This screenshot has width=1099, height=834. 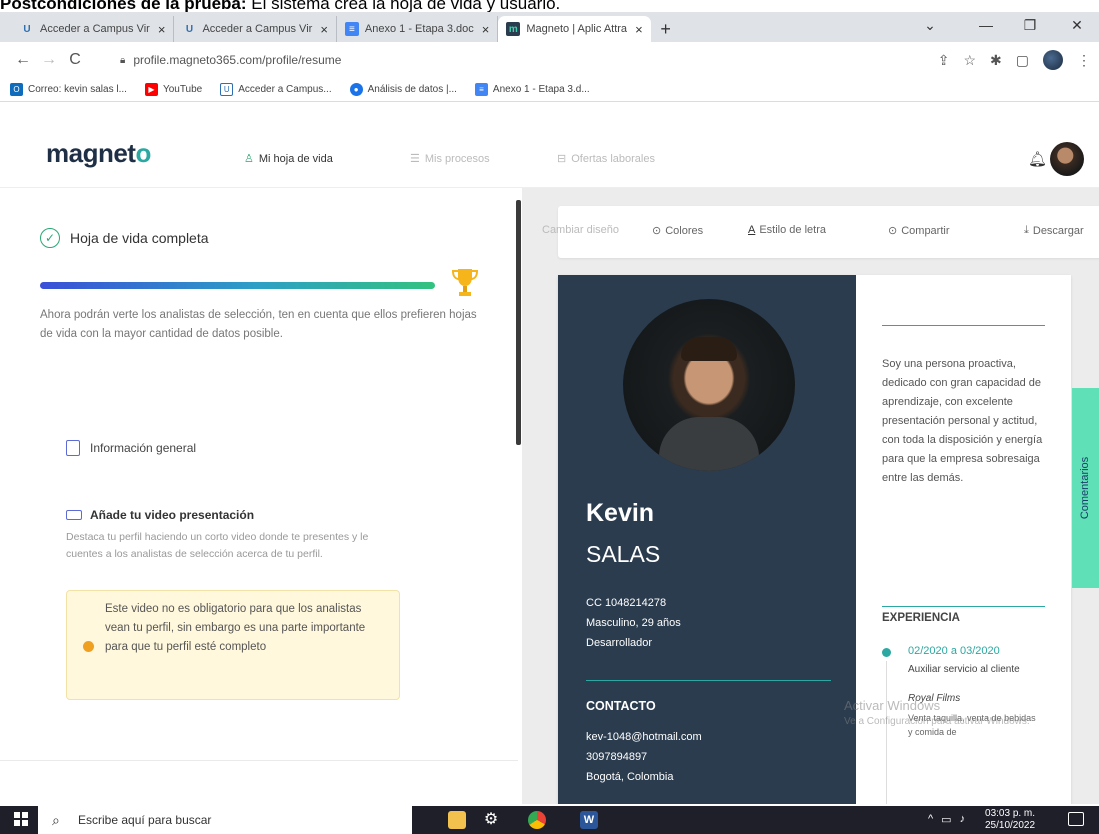 I want to click on change-design-button: Cambiar diseño, so click(x=580, y=230).